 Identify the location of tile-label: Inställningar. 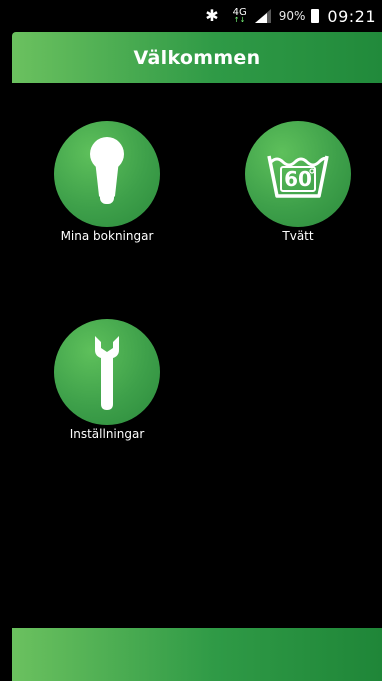
(107, 434).